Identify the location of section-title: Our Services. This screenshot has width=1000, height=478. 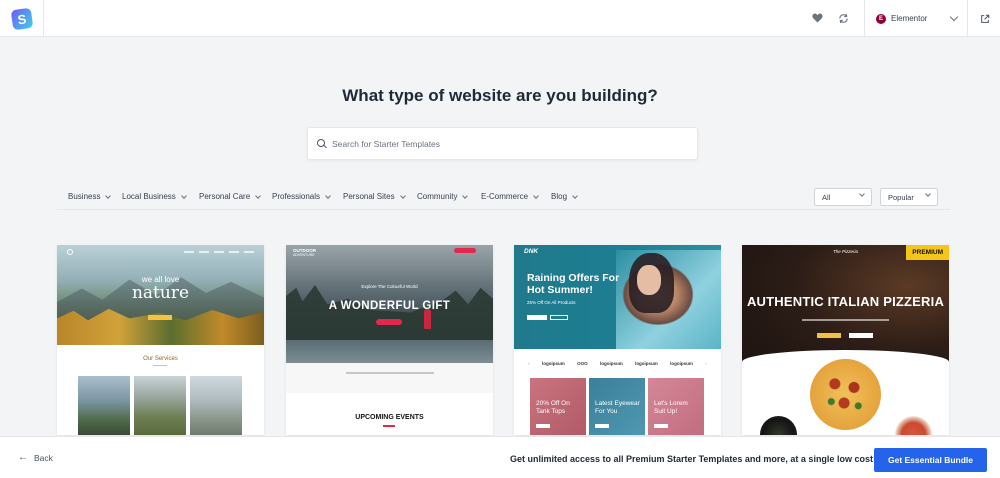
(160, 359).